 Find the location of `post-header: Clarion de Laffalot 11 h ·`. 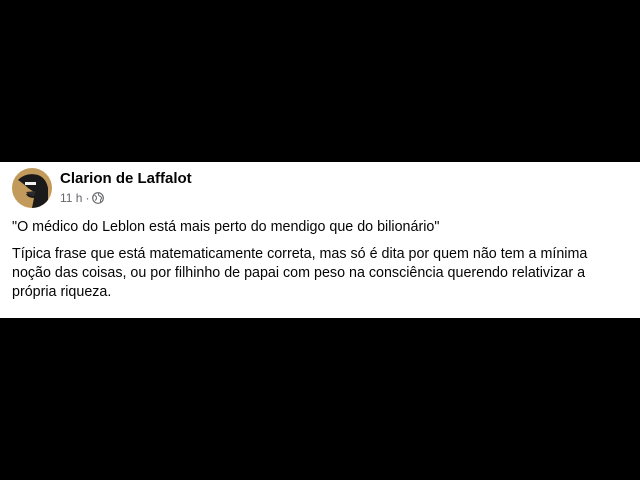

post-header: Clarion de Laffalot 11 h · is located at coordinates (102, 188).